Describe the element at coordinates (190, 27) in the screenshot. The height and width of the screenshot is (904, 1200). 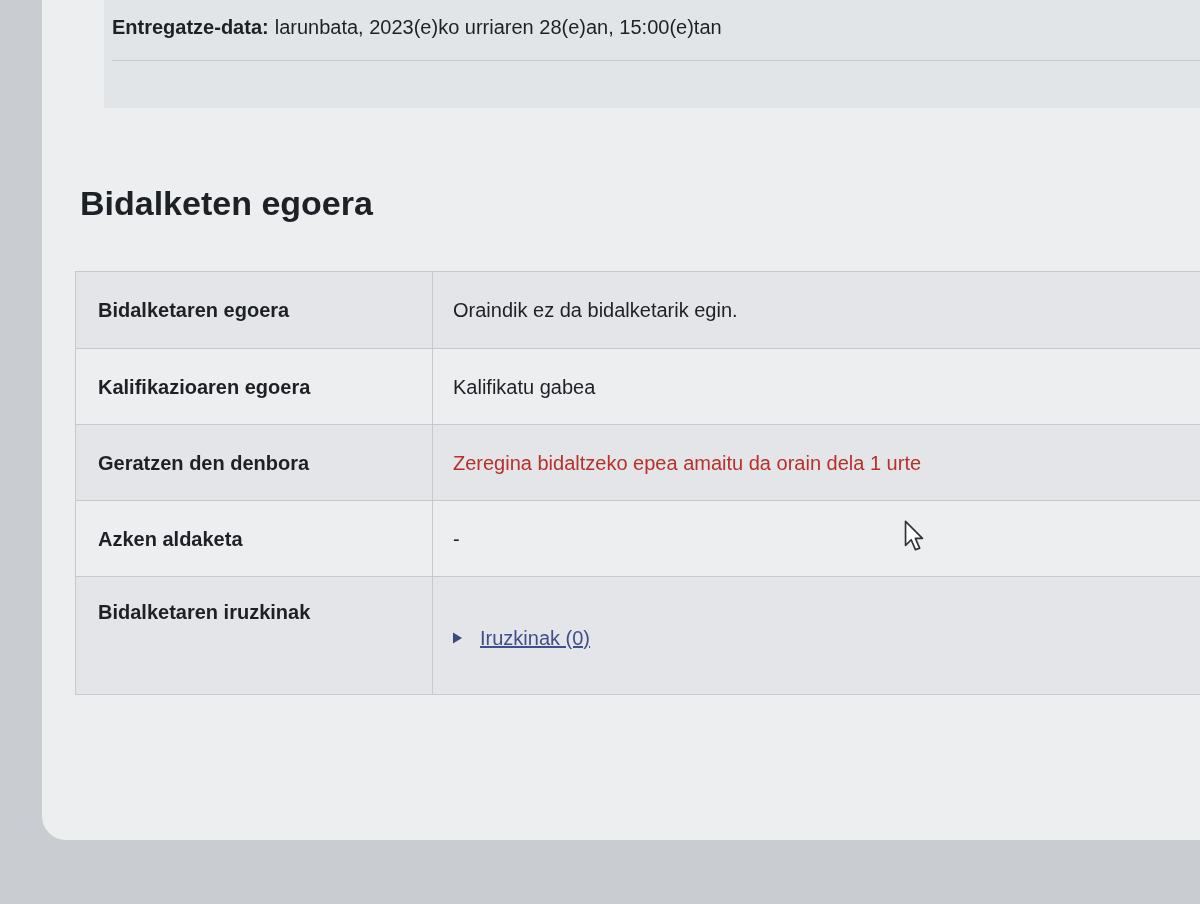
I see `due-date-label: Entregatze-data:` at that location.